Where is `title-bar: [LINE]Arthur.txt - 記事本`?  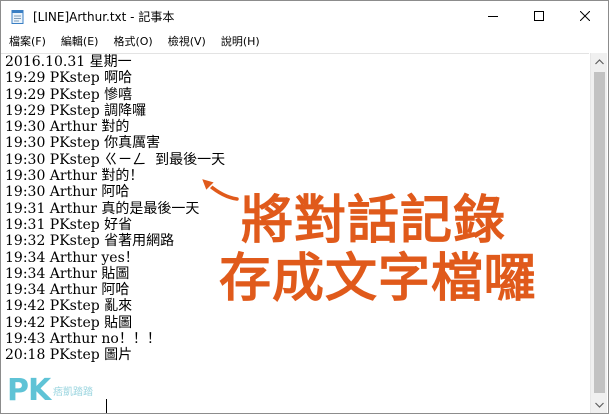 title-bar: [LINE]Arthur.txt - 記事本 is located at coordinates (304, 16).